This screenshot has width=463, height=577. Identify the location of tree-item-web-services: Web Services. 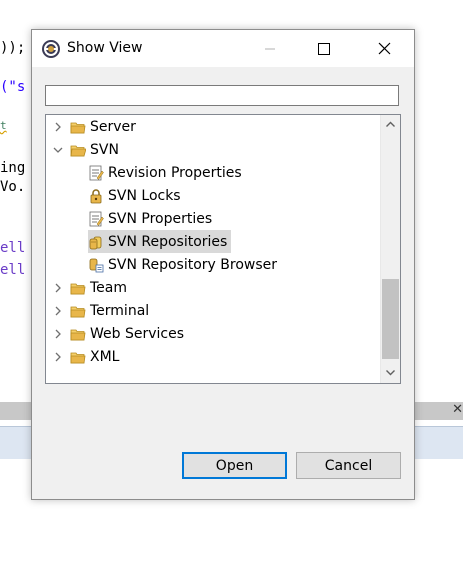
(120, 333).